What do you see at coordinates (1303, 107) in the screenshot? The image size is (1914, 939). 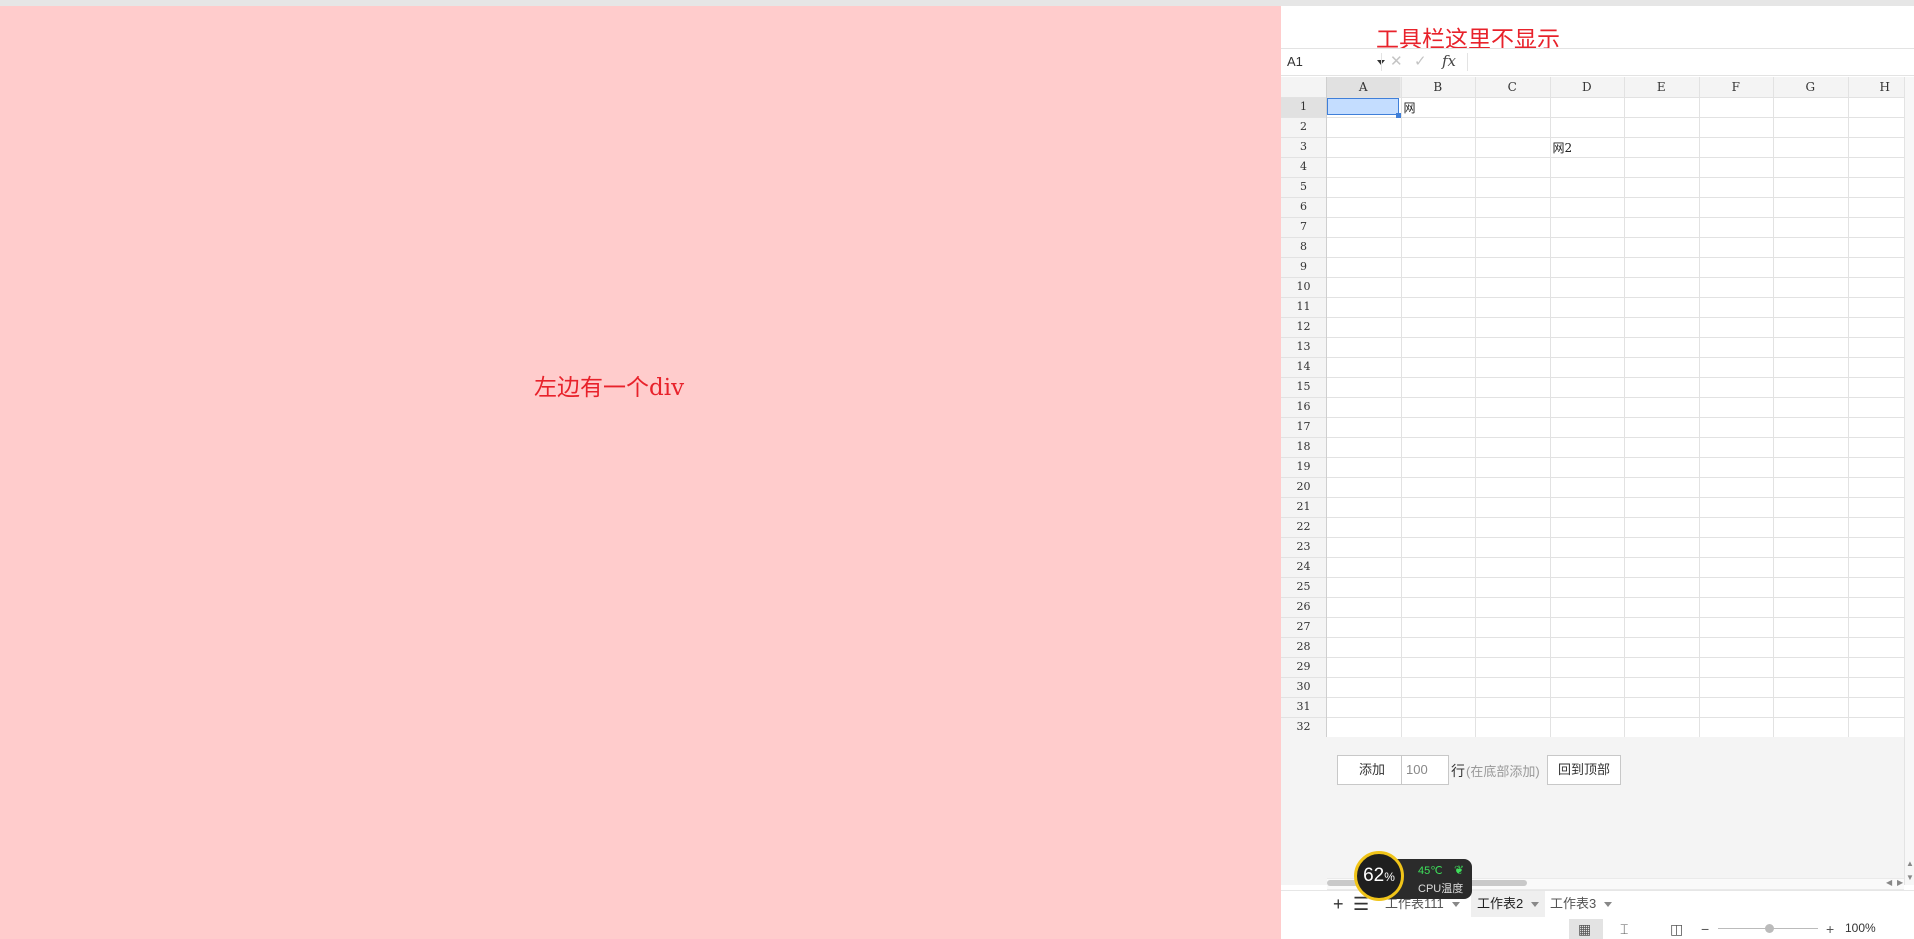 I see `row-header-1: 1` at bounding box center [1303, 107].